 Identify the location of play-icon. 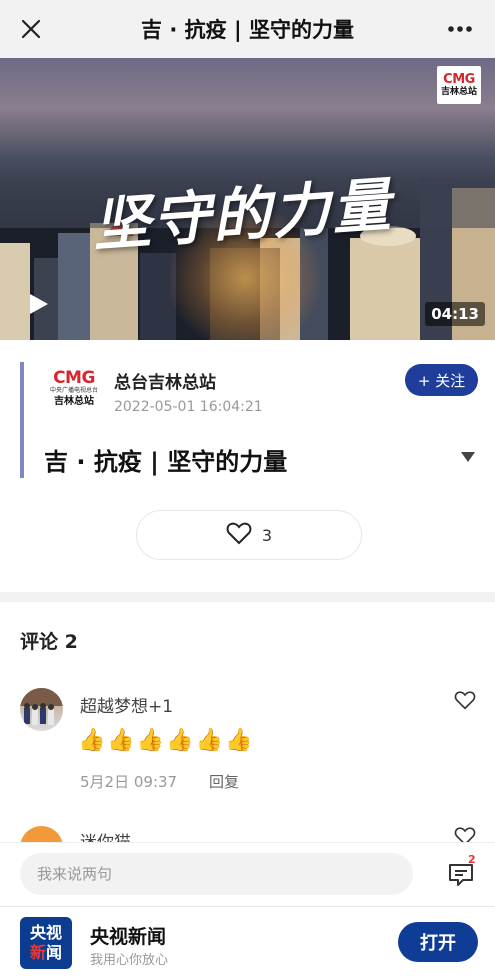
(38, 304).